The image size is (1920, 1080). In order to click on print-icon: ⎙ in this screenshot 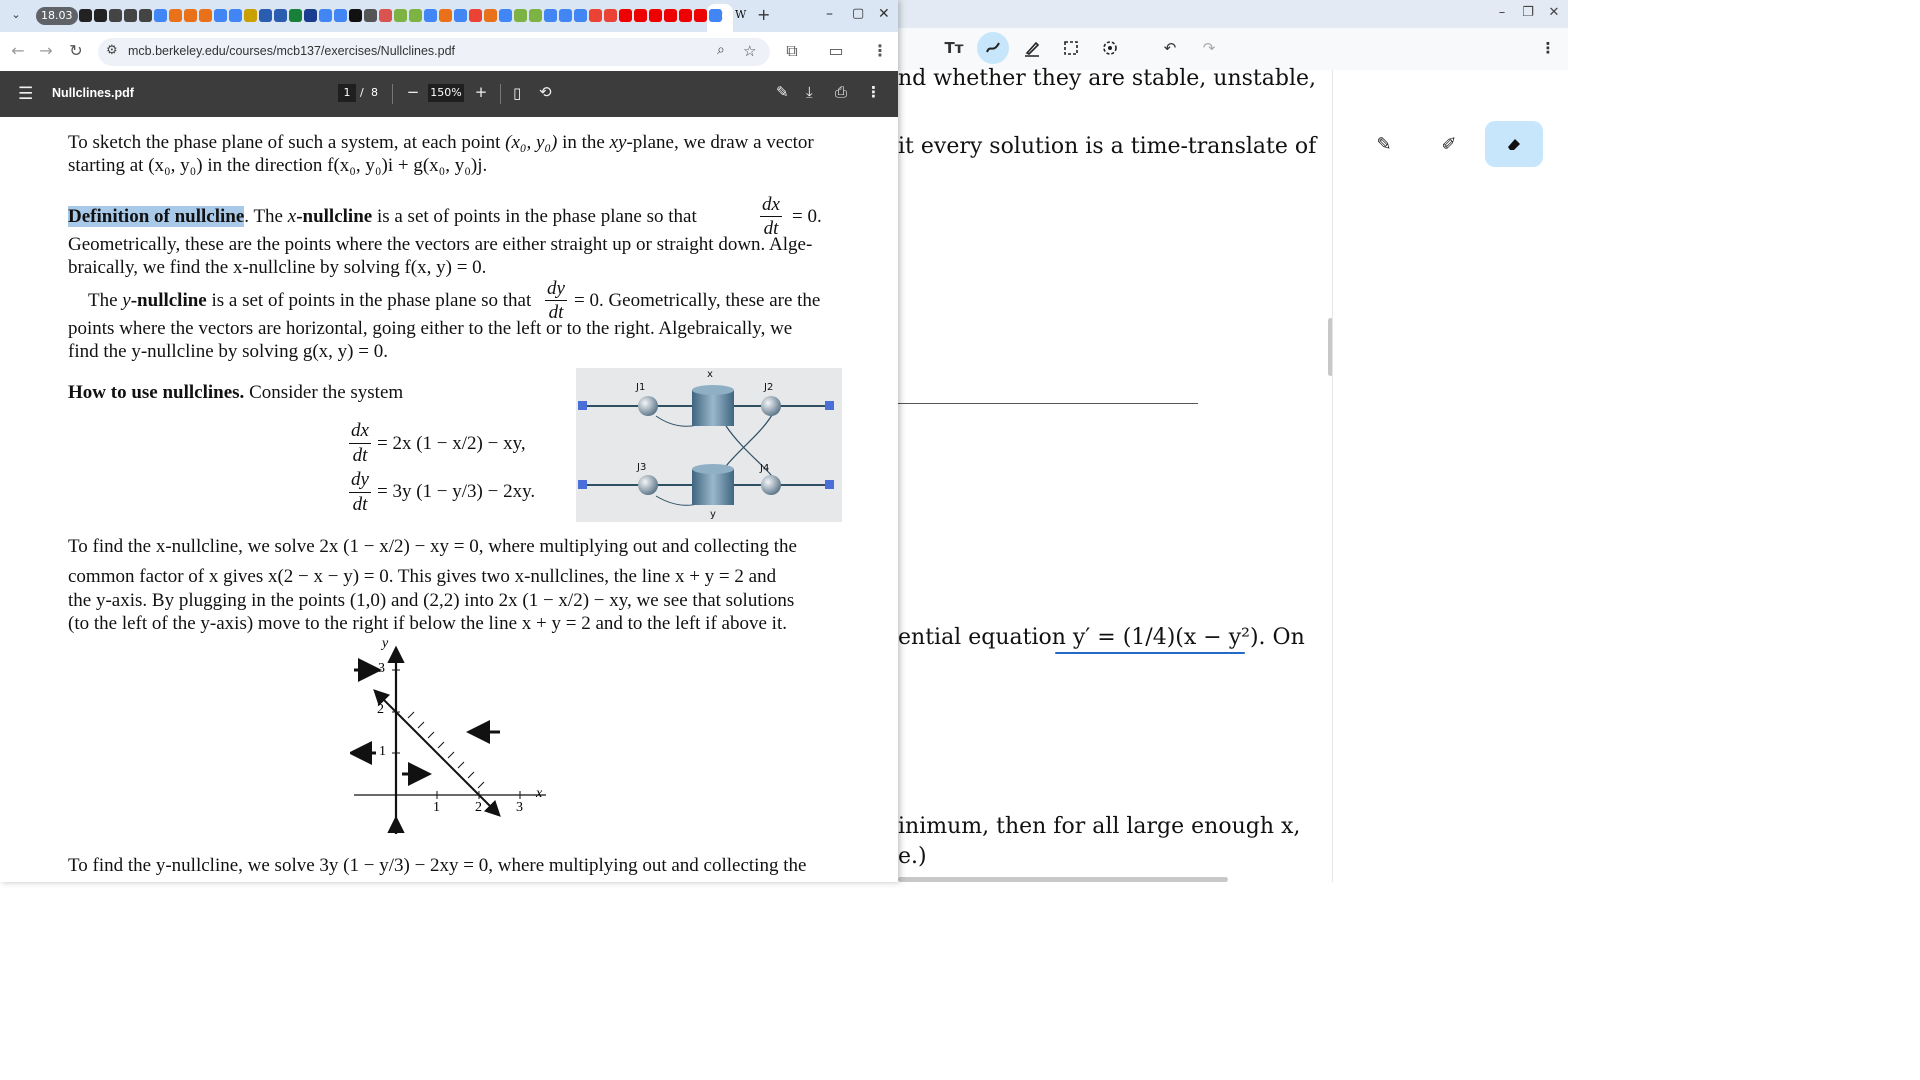, I will do `click(841, 92)`.